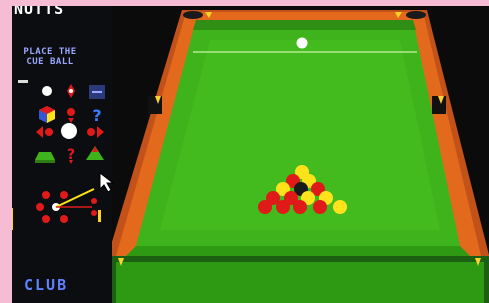 This screenshot has width=489, height=303. What do you see at coordinates (71, 154) in the screenshot?
I see `help-small-icon: ?` at bounding box center [71, 154].